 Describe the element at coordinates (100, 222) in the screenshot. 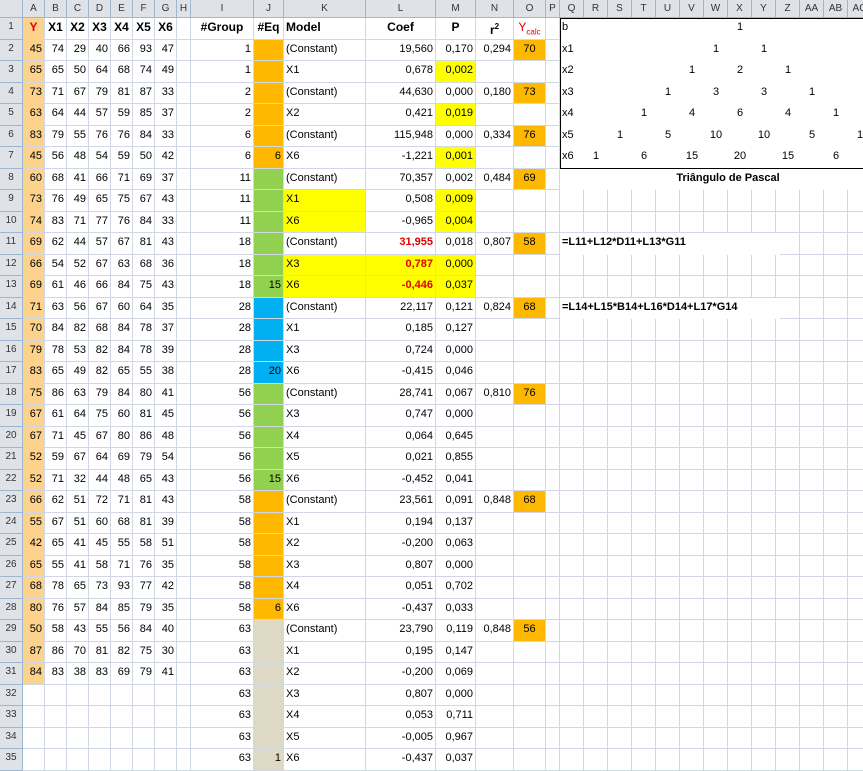

I see `data-cell: 77` at that location.